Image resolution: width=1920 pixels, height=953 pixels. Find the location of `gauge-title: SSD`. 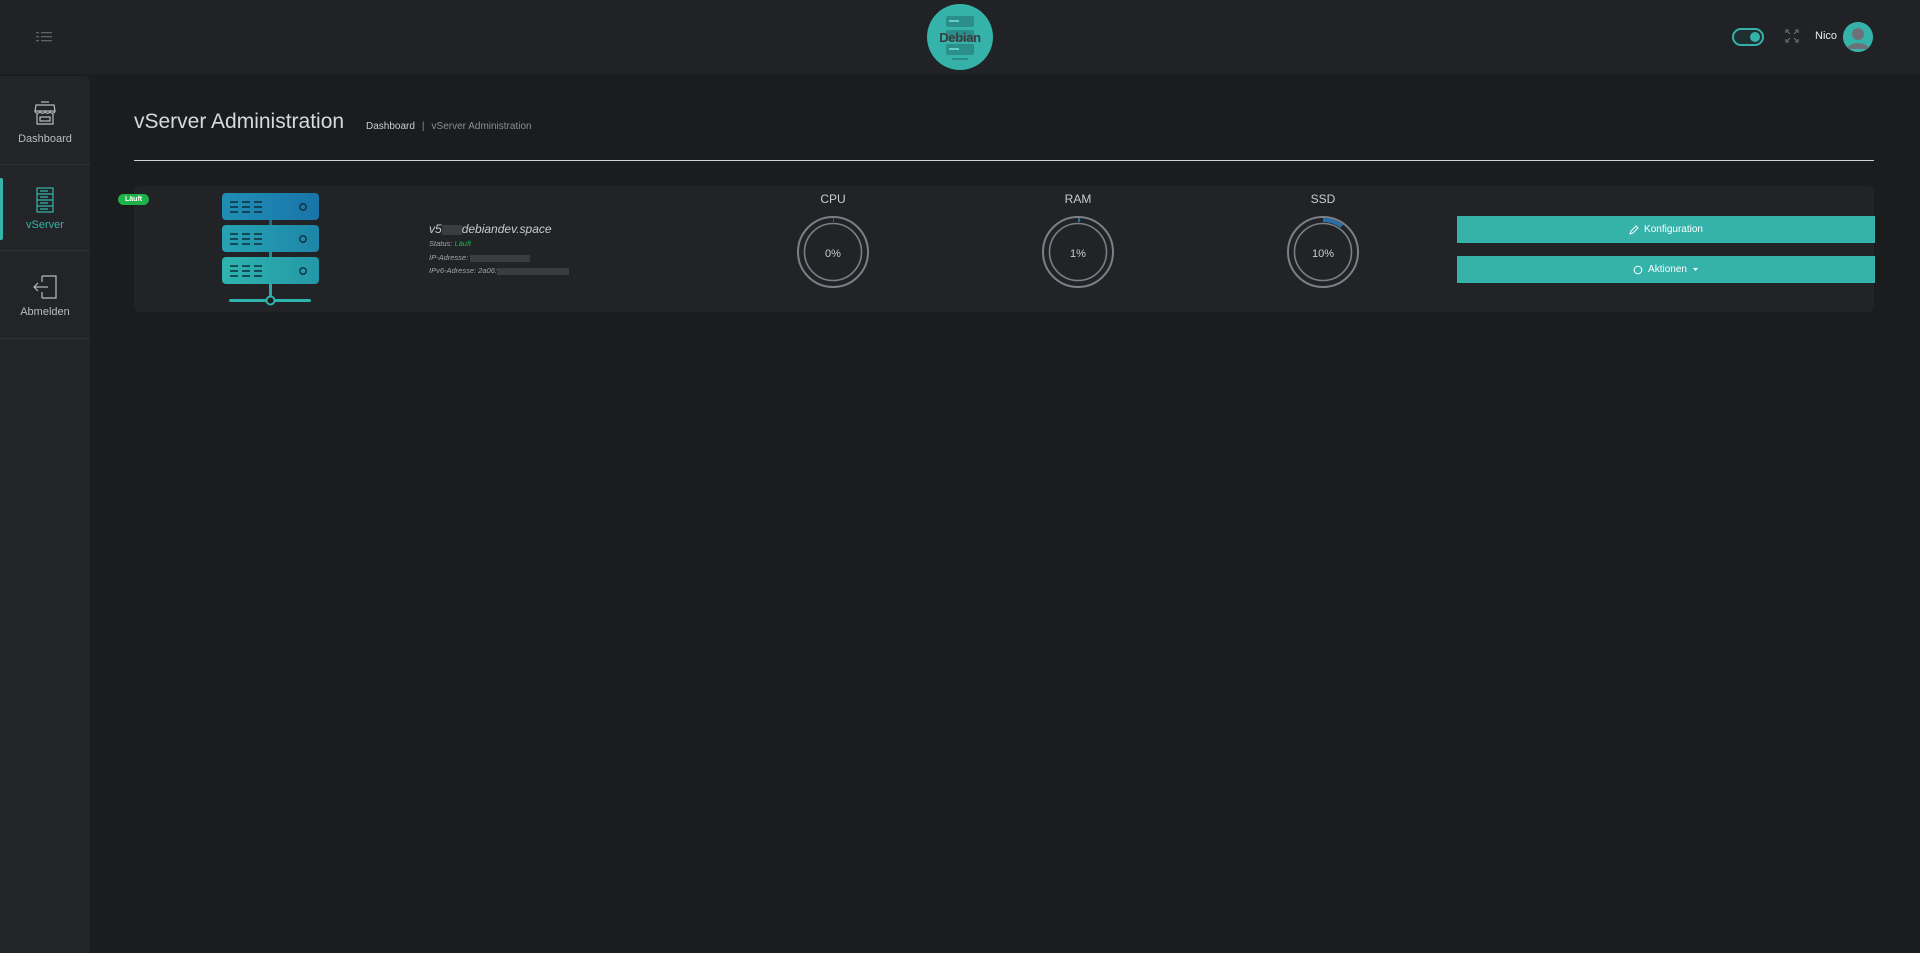

gauge-title: SSD is located at coordinates (1323, 199).